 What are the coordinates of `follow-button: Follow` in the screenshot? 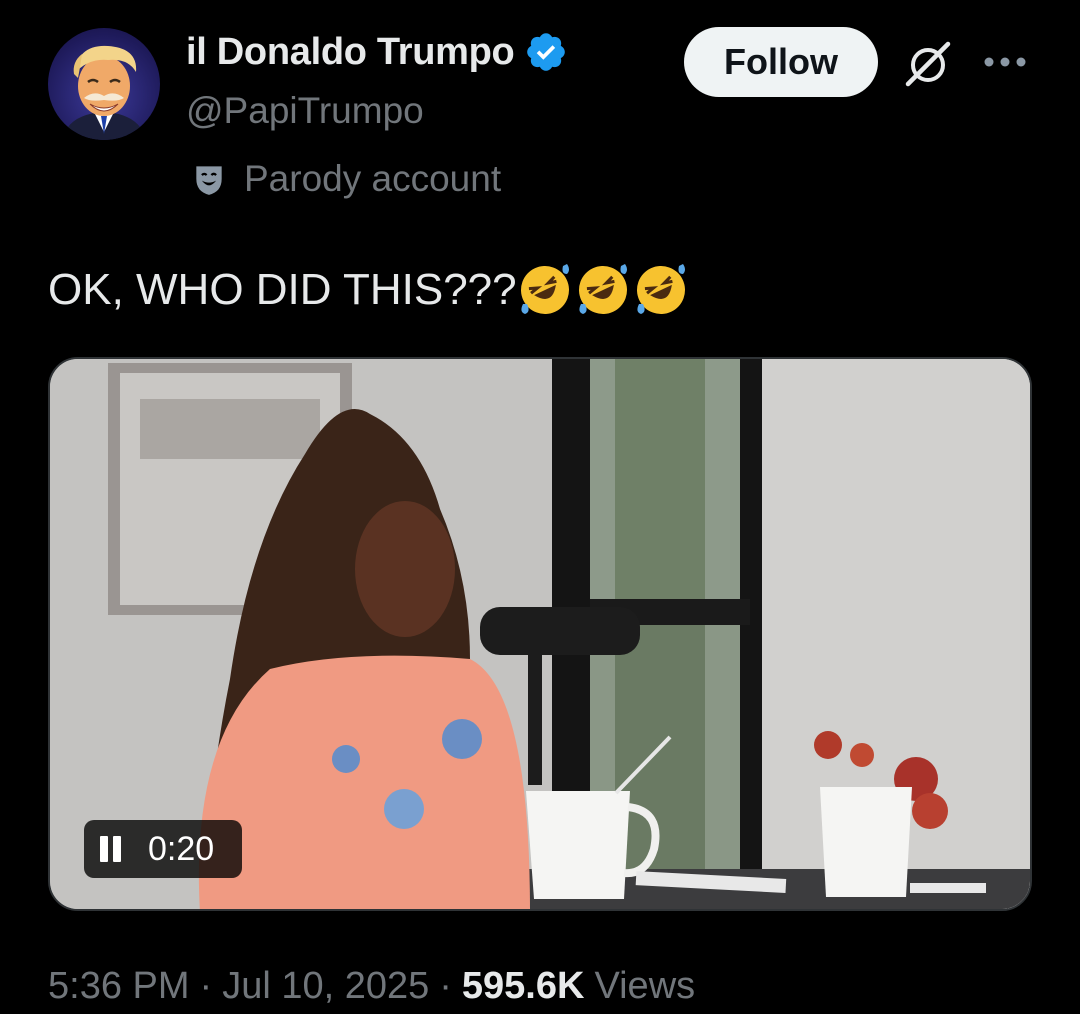 It's located at (781, 62).